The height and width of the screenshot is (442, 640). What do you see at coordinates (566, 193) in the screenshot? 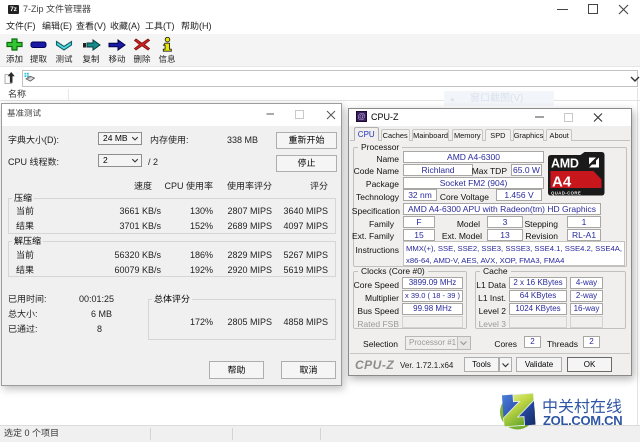
I see `svg-text: QUAD-CORE` at bounding box center [566, 193].